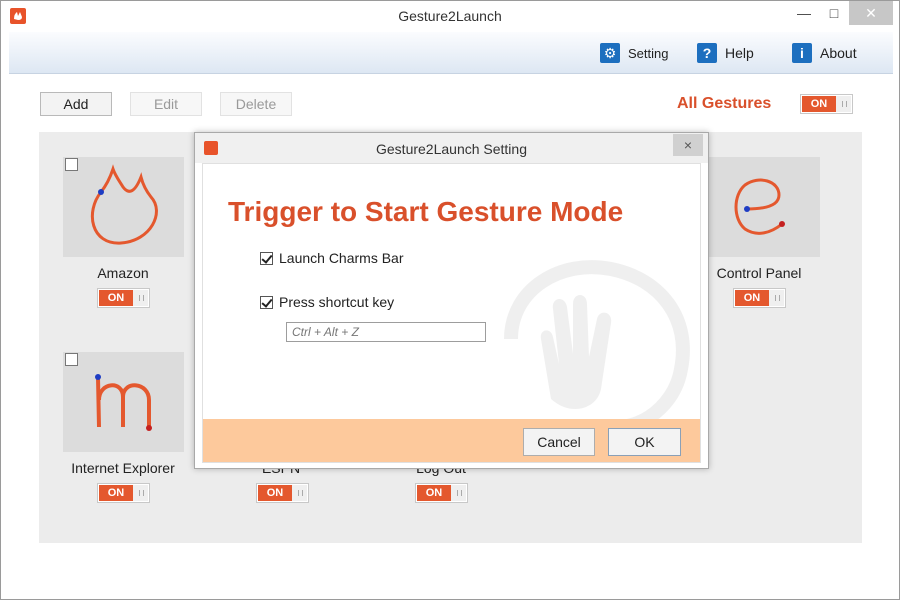 The image size is (900, 600). Describe the element at coordinates (166, 104) in the screenshot. I see `edit-button: Edit` at that location.